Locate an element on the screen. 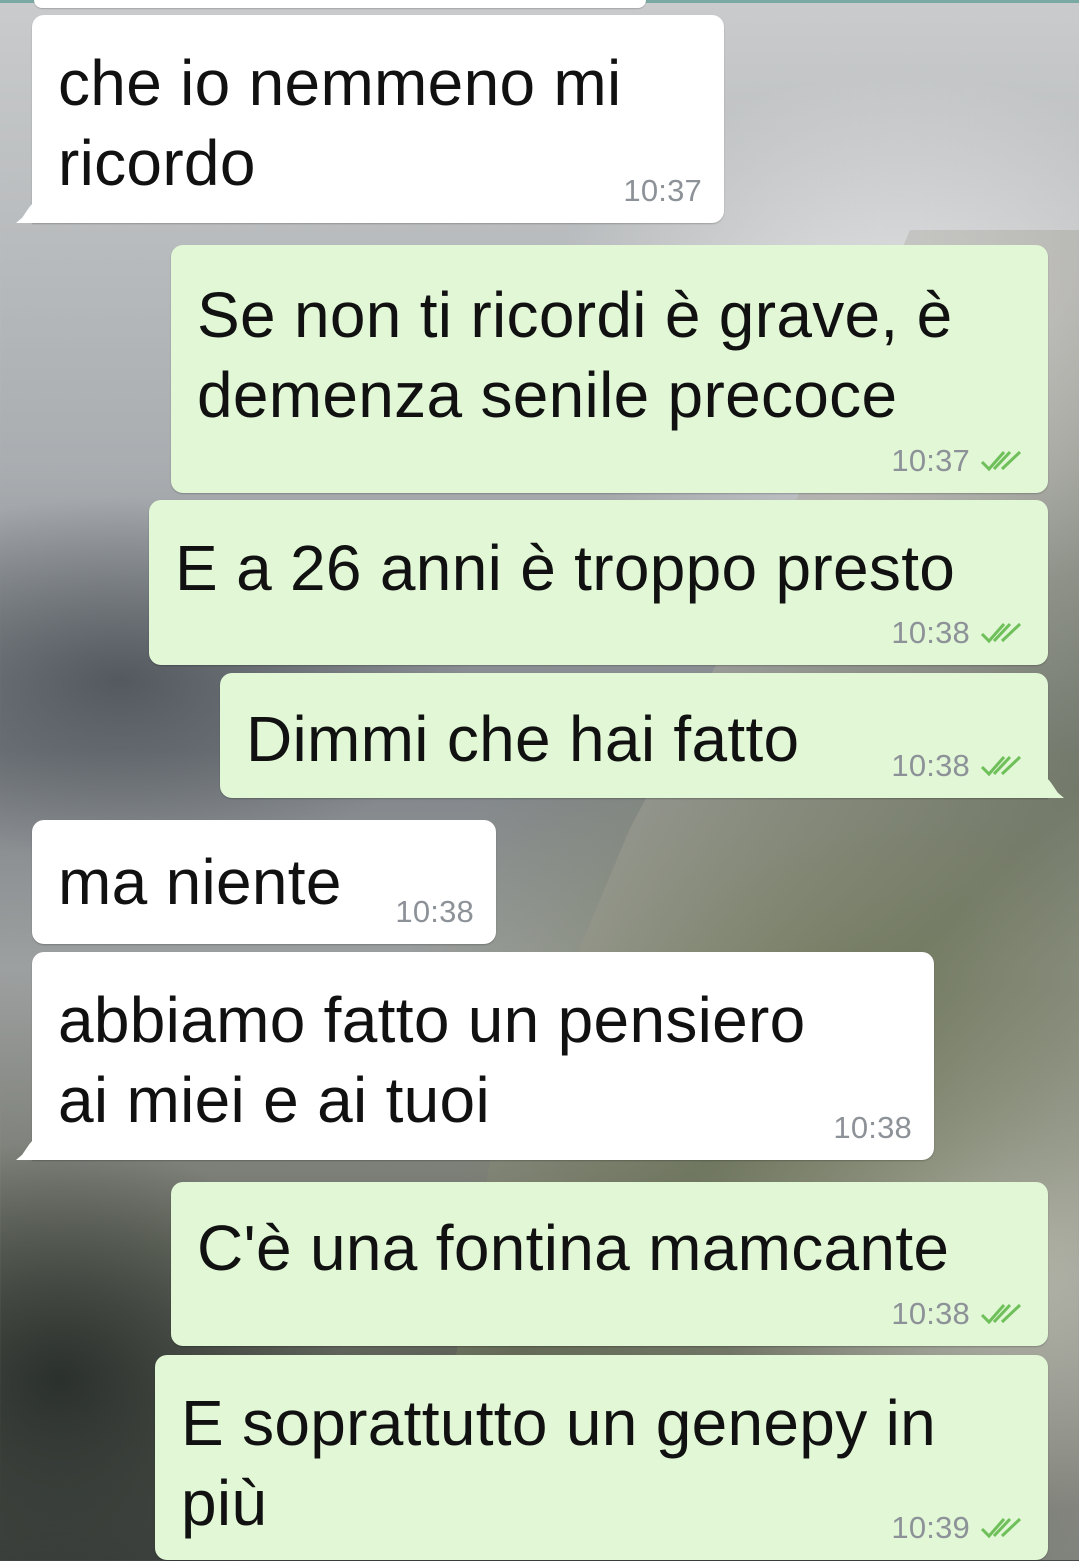 The height and width of the screenshot is (1561, 1079). message-bubble-outgoing: Dimmi che hai fatto 10:38 is located at coordinates (634, 735).